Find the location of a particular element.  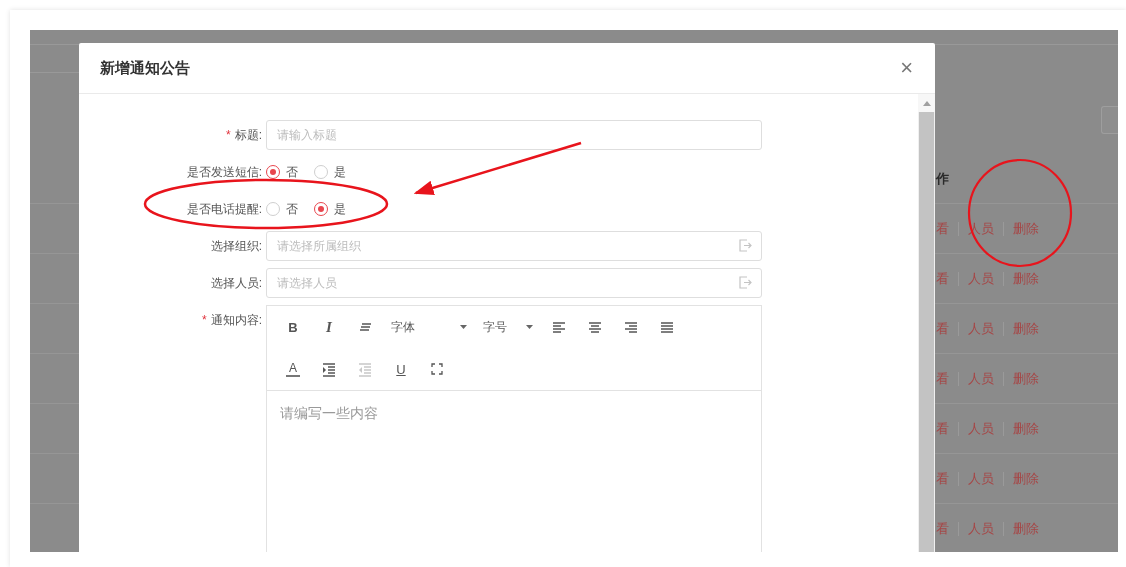

column-header: 作 is located at coordinates (942, 178).